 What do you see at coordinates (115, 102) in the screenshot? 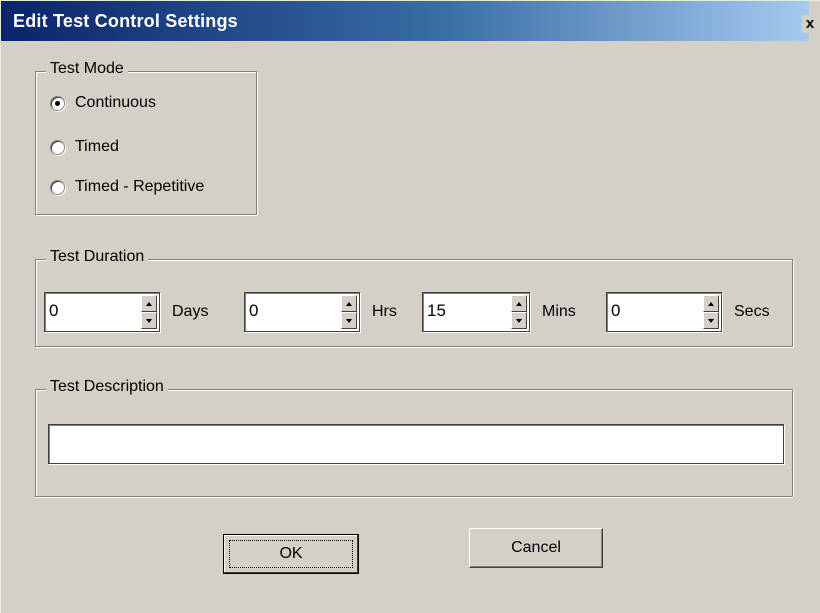
I see `radio-continuous-label: Continuous` at bounding box center [115, 102].